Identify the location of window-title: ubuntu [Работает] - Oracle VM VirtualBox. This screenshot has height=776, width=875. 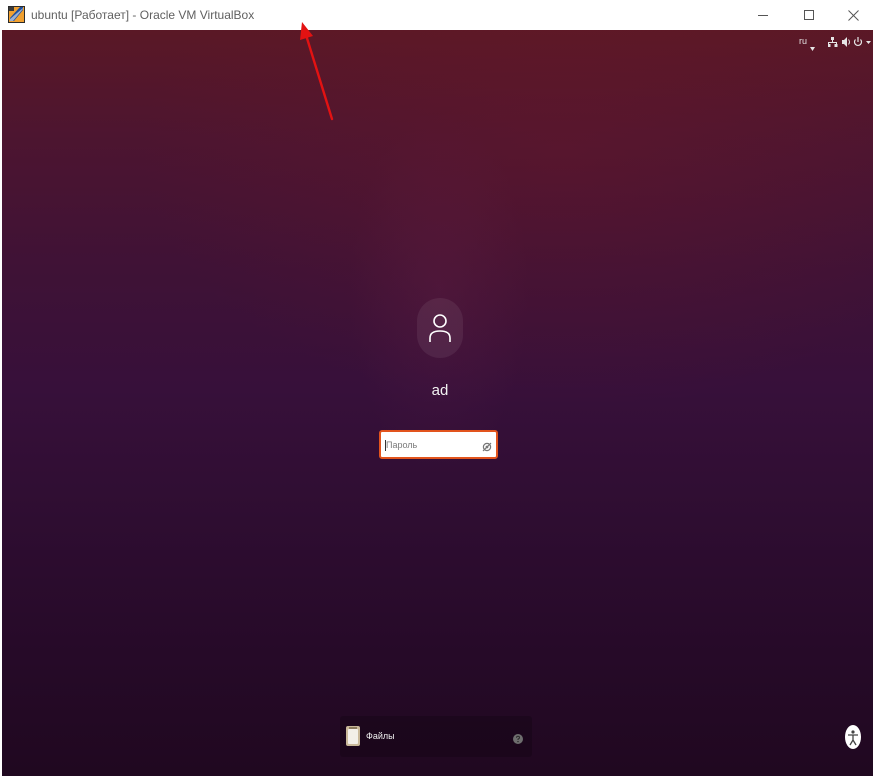
(143, 15).